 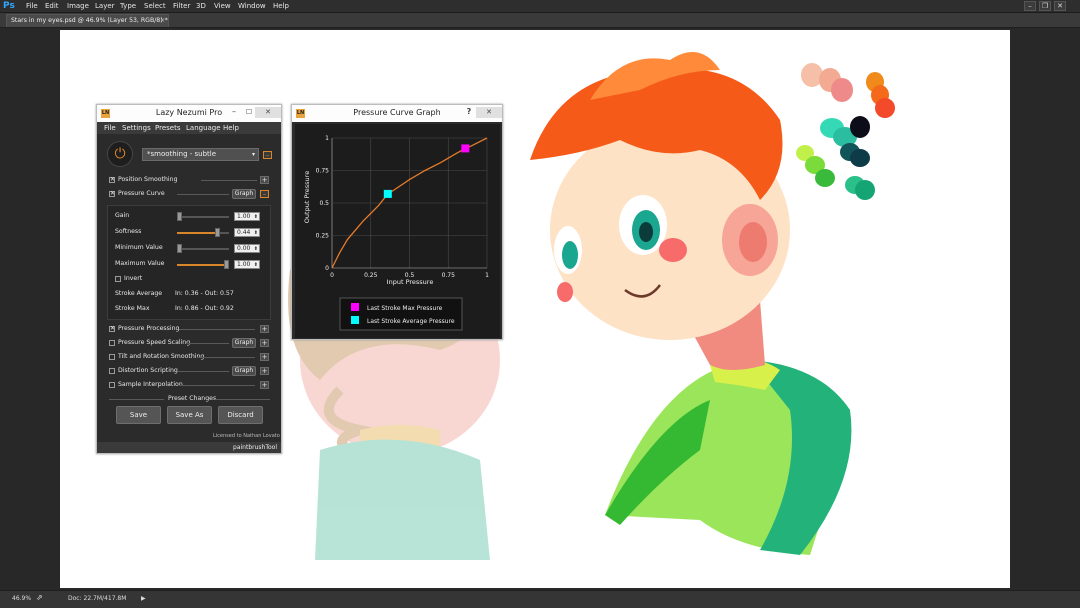 I want to click on tilt-rotation-smoothing-checkbox, so click(x=112, y=357).